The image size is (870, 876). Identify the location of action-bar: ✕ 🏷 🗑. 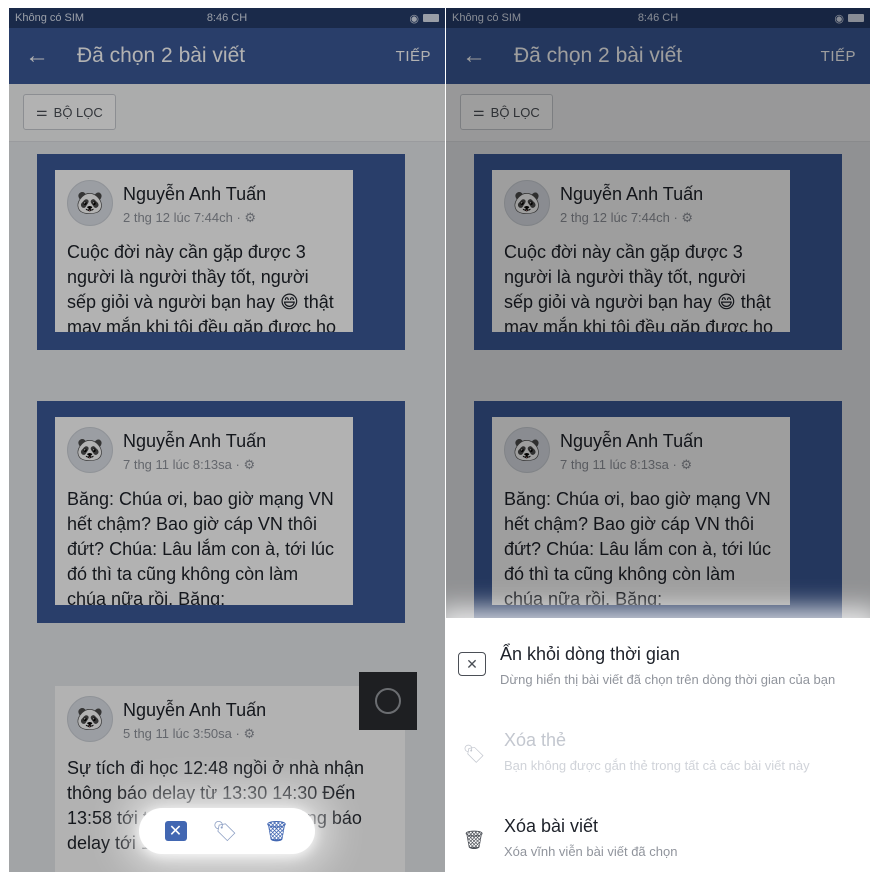
(227, 831).